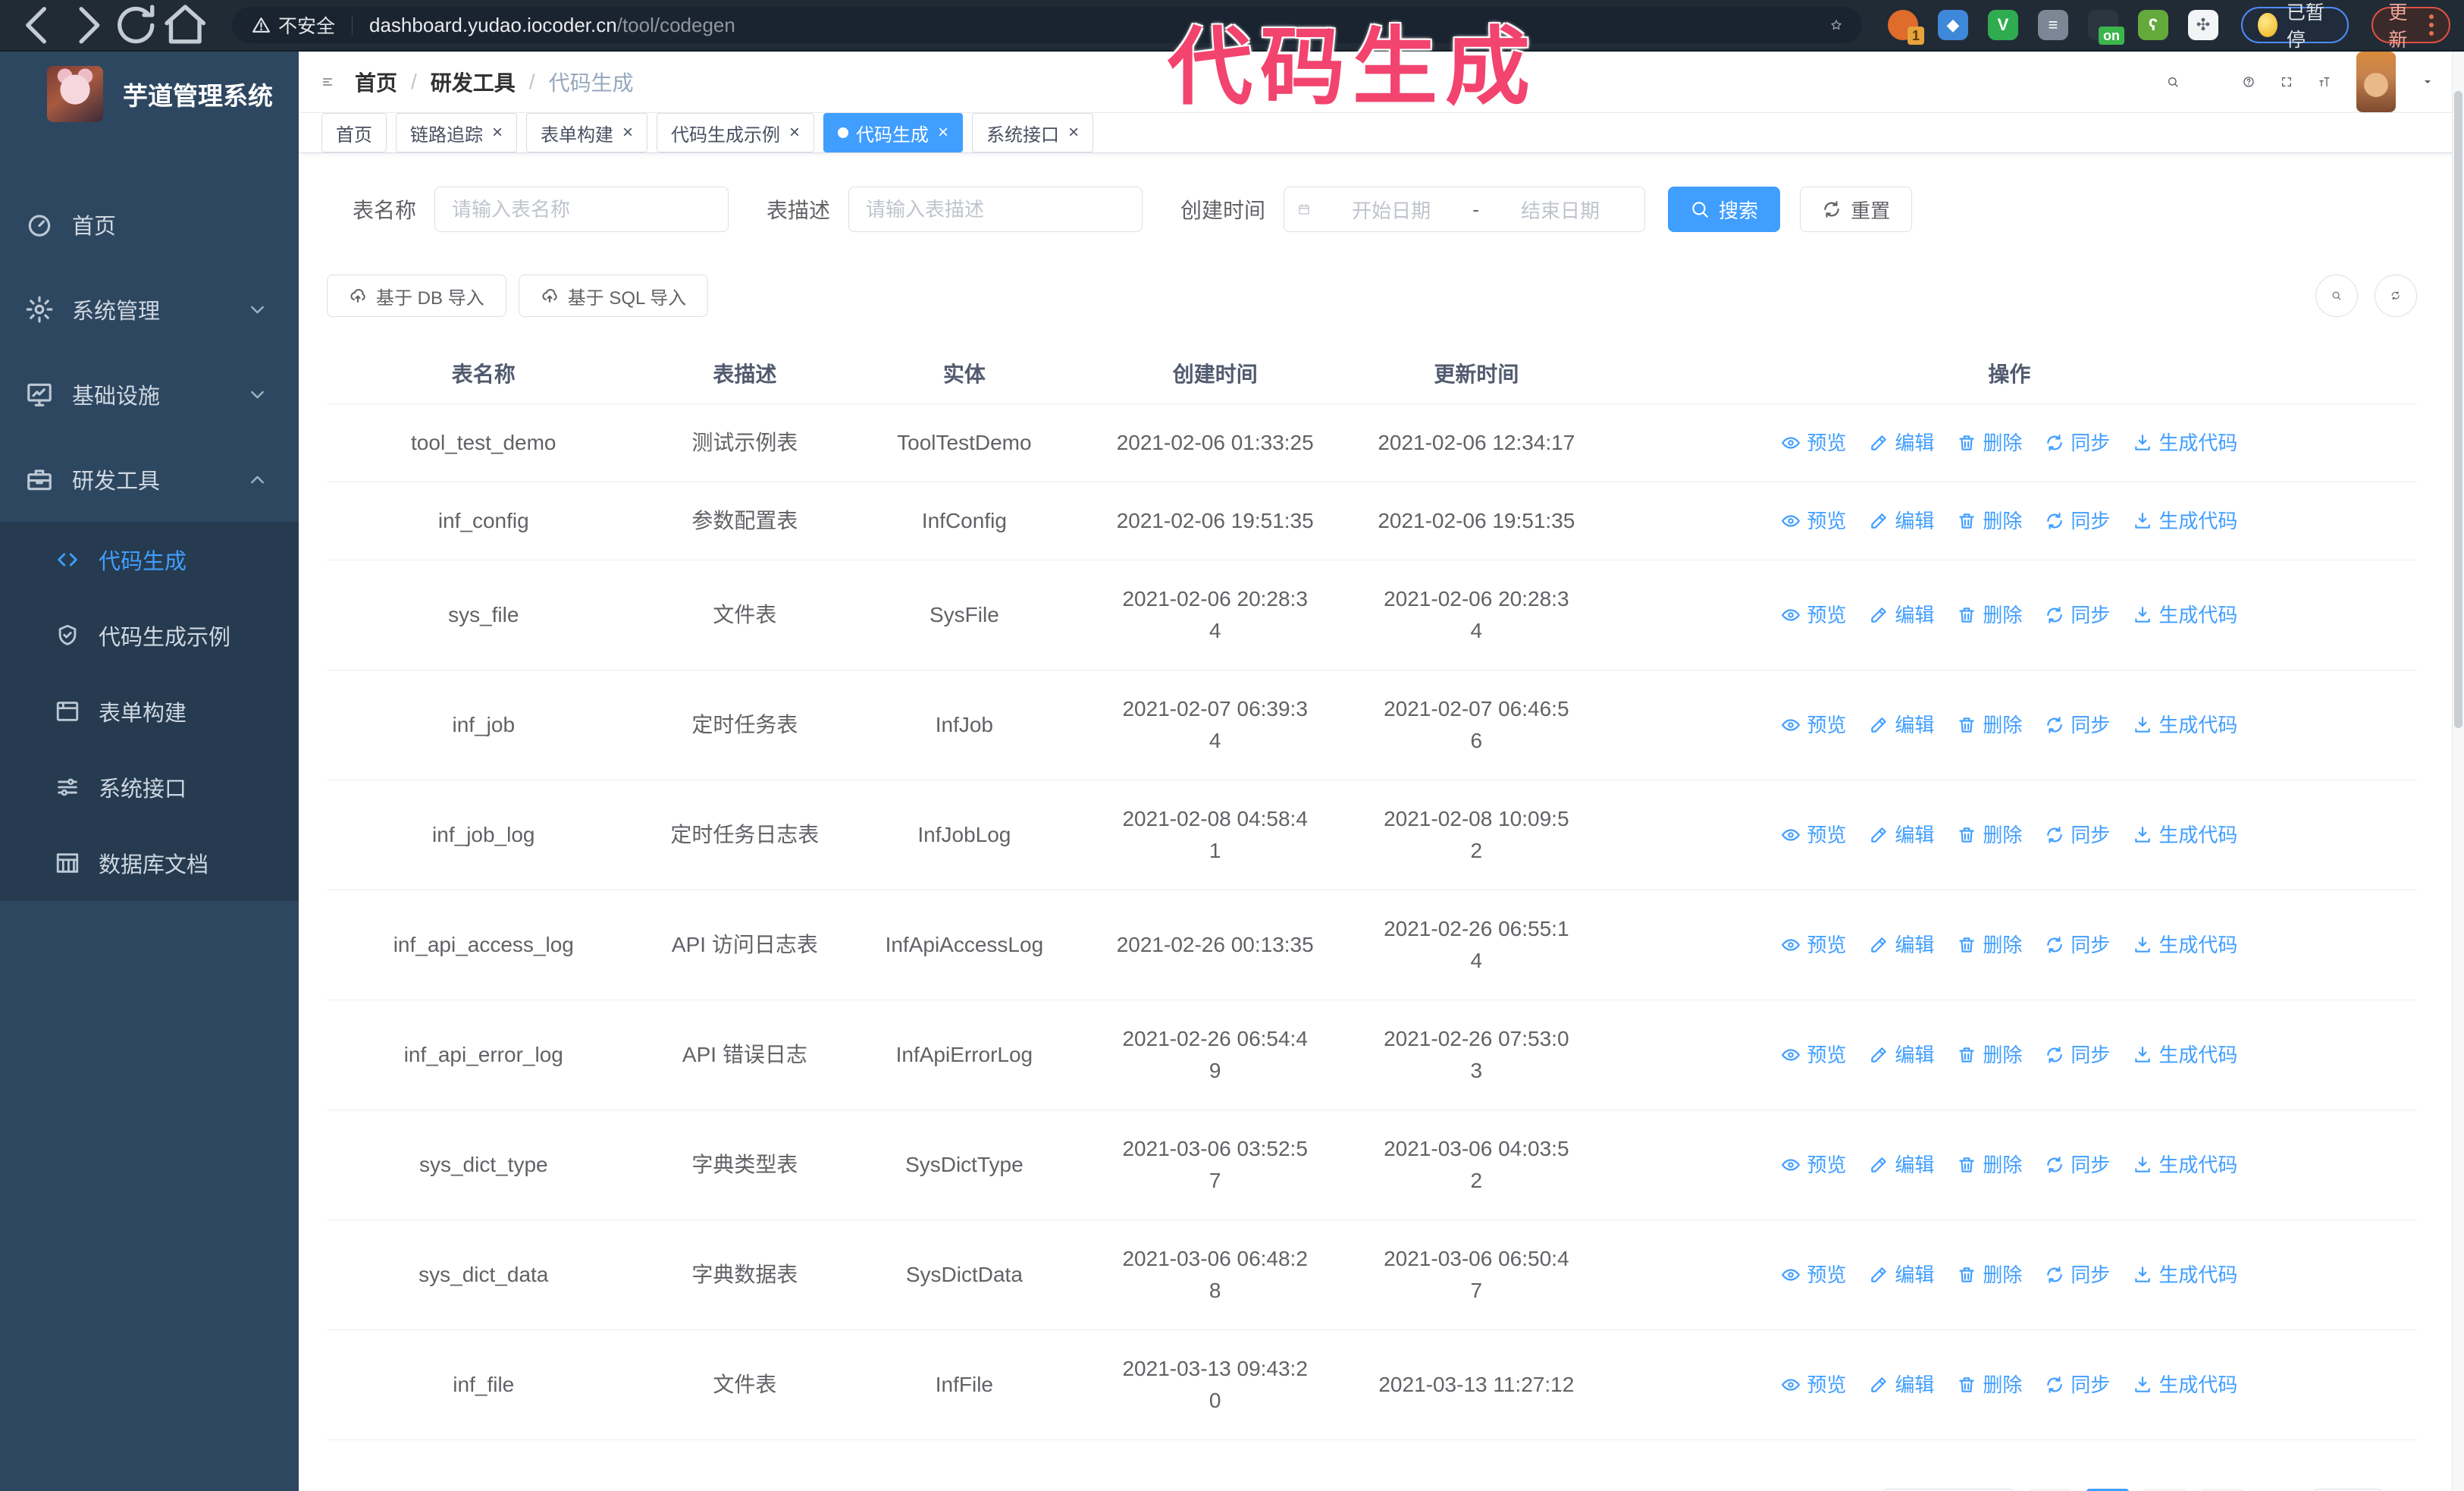 This screenshot has height=1491, width=2464. What do you see at coordinates (150, 479) in the screenshot?
I see `sidebar-item-3: 研发工具` at bounding box center [150, 479].